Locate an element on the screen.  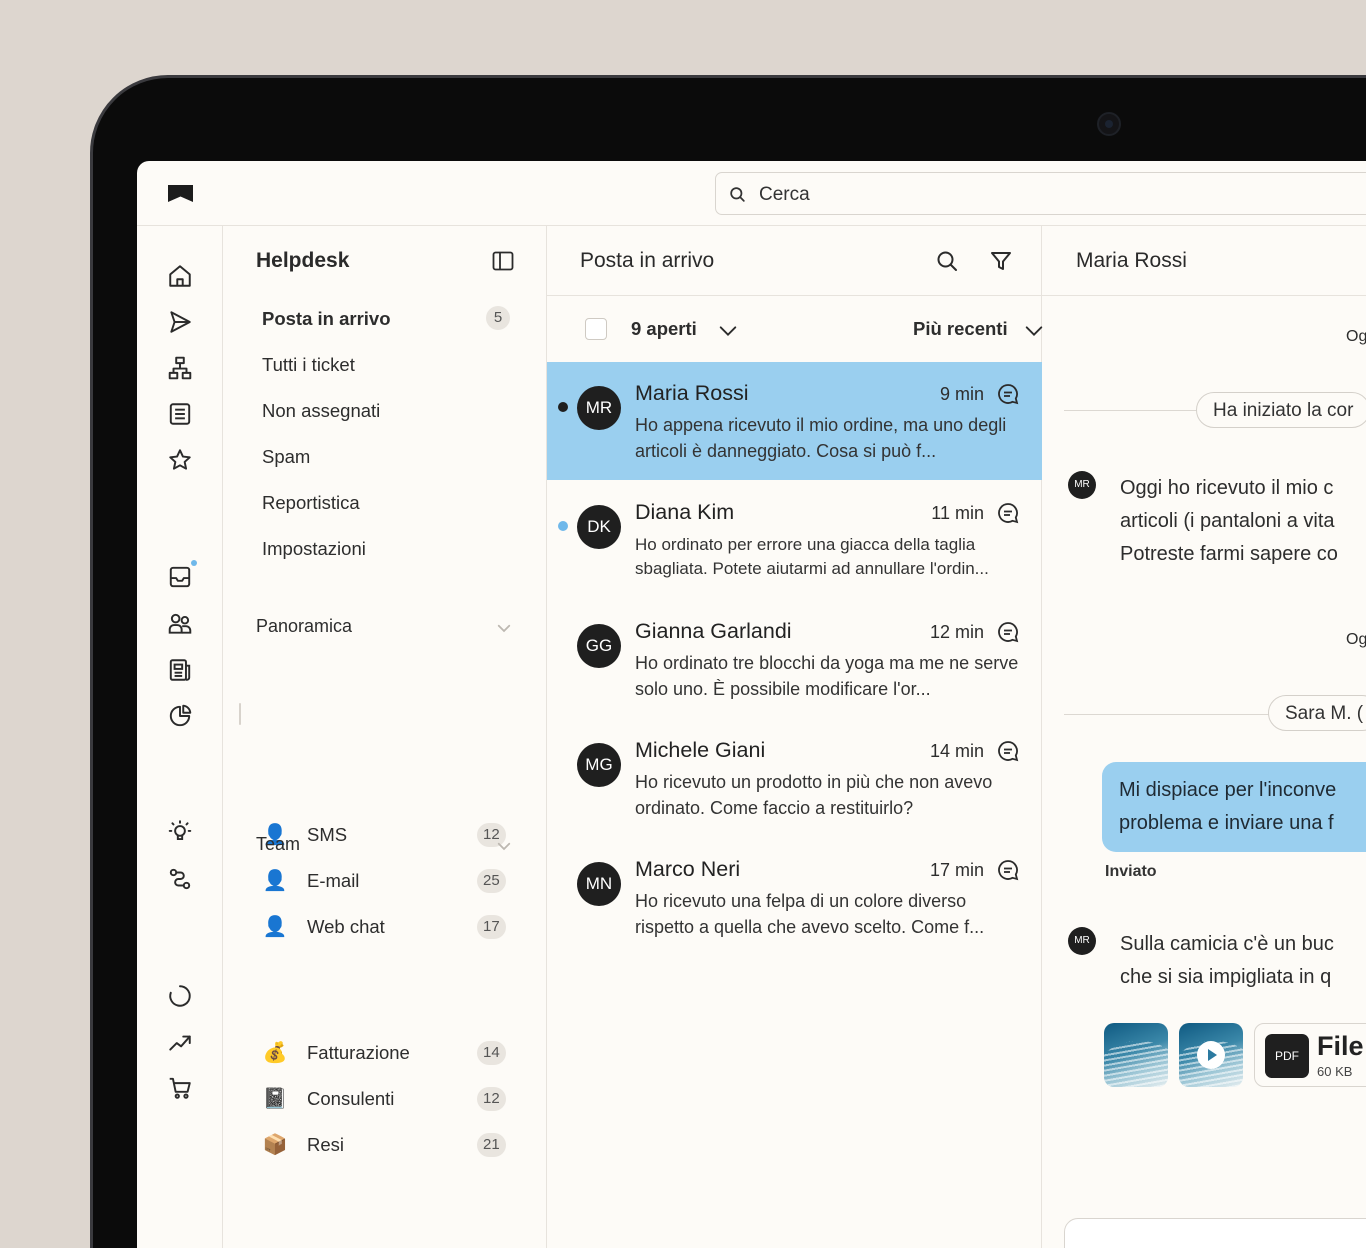
star-icon is located at coordinates (180, 460).